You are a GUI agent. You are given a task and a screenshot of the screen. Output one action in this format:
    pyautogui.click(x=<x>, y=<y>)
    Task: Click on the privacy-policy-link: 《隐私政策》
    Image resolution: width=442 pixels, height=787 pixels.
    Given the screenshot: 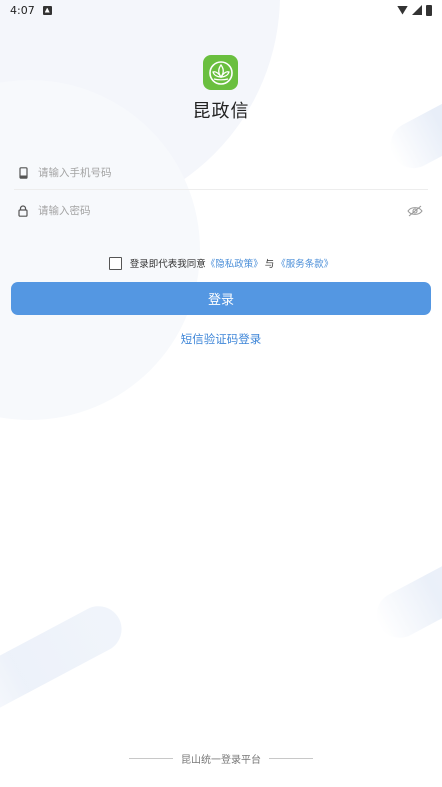 What is the action you would take?
    pyautogui.click(x=234, y=263)
    